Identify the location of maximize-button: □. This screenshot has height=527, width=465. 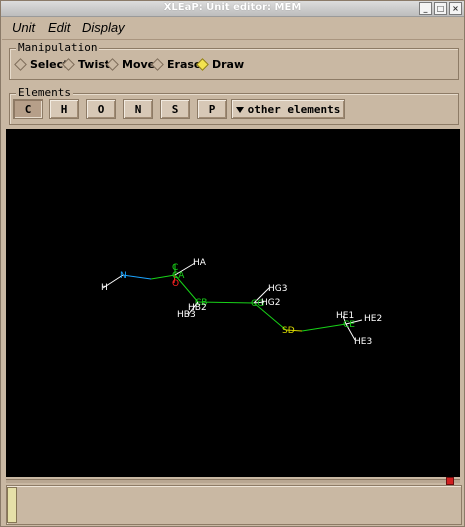
(440, 8).